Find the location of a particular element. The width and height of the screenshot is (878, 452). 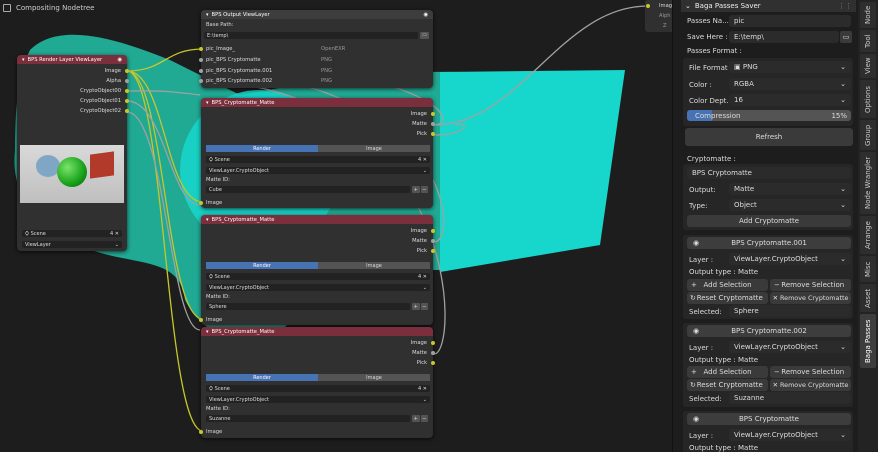

socket-out-alpha is located at coordinates (127, 81).